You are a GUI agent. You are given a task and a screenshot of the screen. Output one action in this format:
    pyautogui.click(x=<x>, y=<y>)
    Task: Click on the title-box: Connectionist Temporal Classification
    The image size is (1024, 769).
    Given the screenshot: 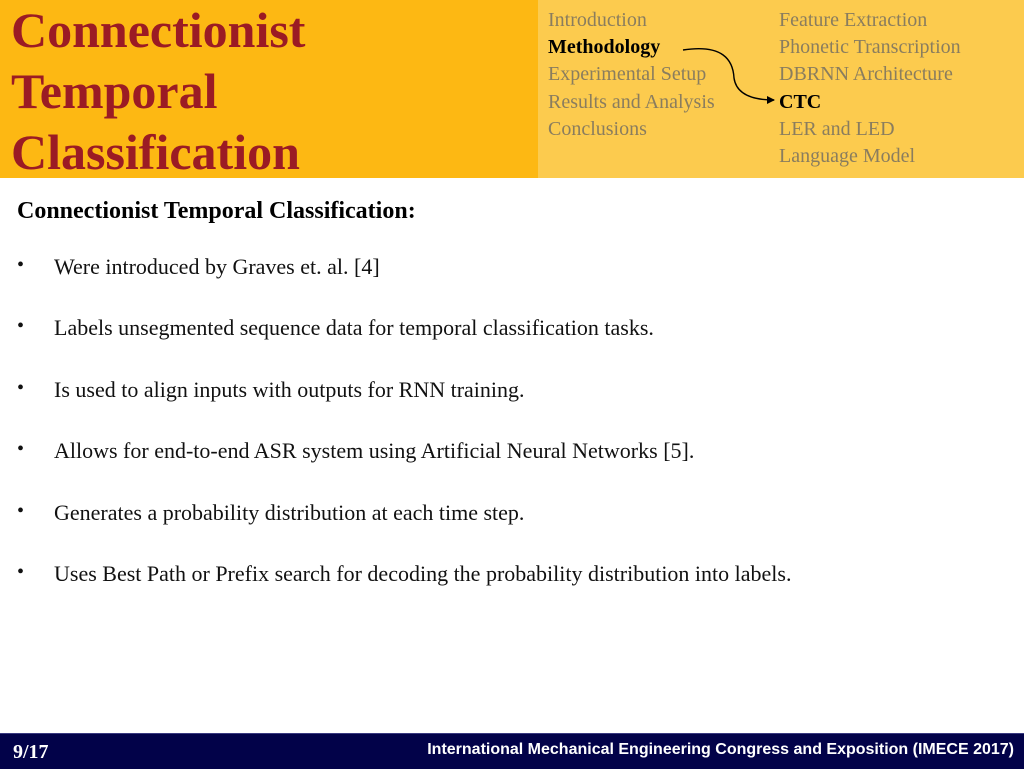 What is the action you would take?
    pyautogui.click(x=269, y=90)
    